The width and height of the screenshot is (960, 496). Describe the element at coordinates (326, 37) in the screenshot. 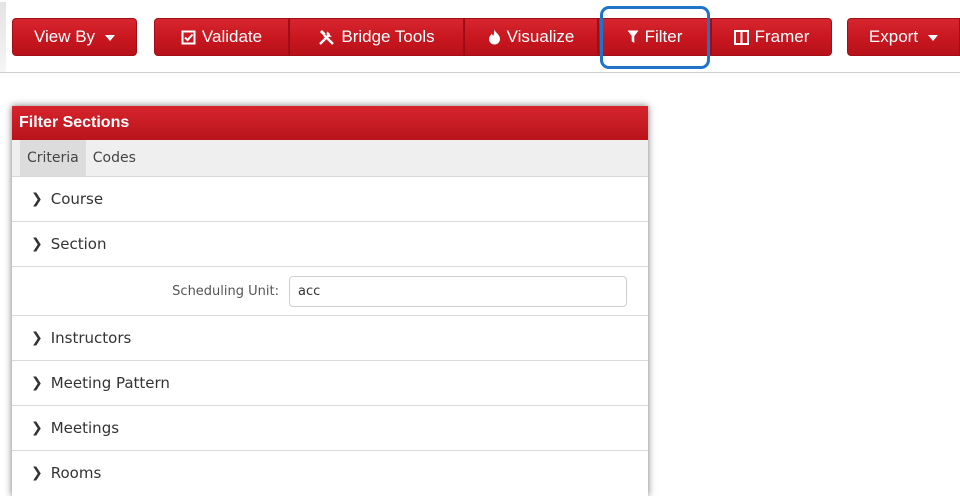

I see `tools-icon` at that location.